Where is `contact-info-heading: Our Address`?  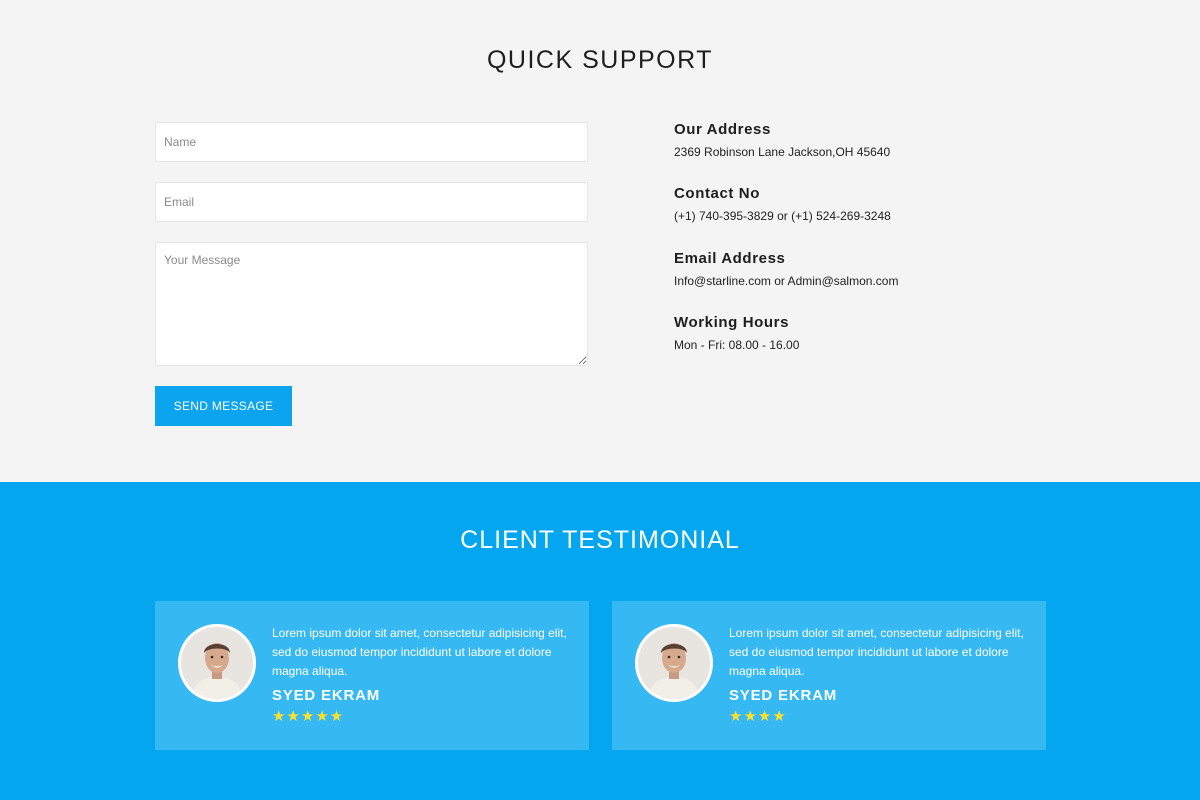 contact-info-heading: Our Address is located at coordinates (722, 129).